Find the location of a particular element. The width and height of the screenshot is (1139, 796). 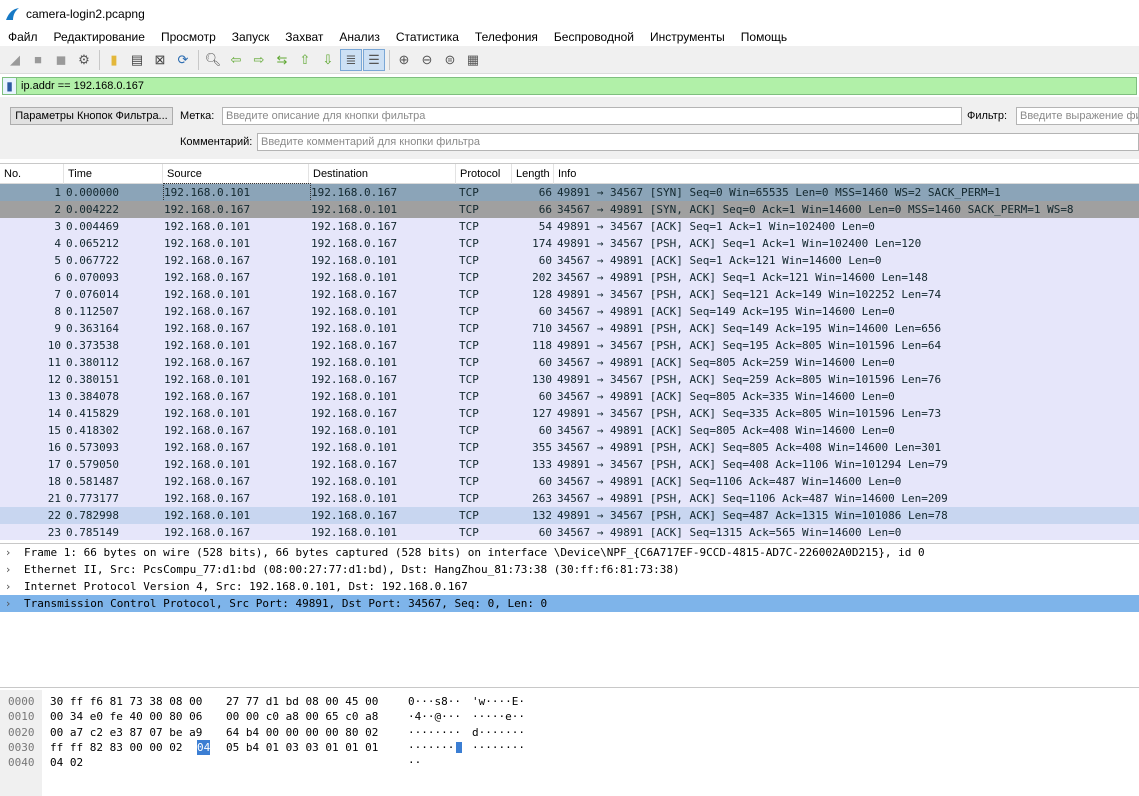

autoscroll-icon: ≣ is located at coordinates (351, 59).